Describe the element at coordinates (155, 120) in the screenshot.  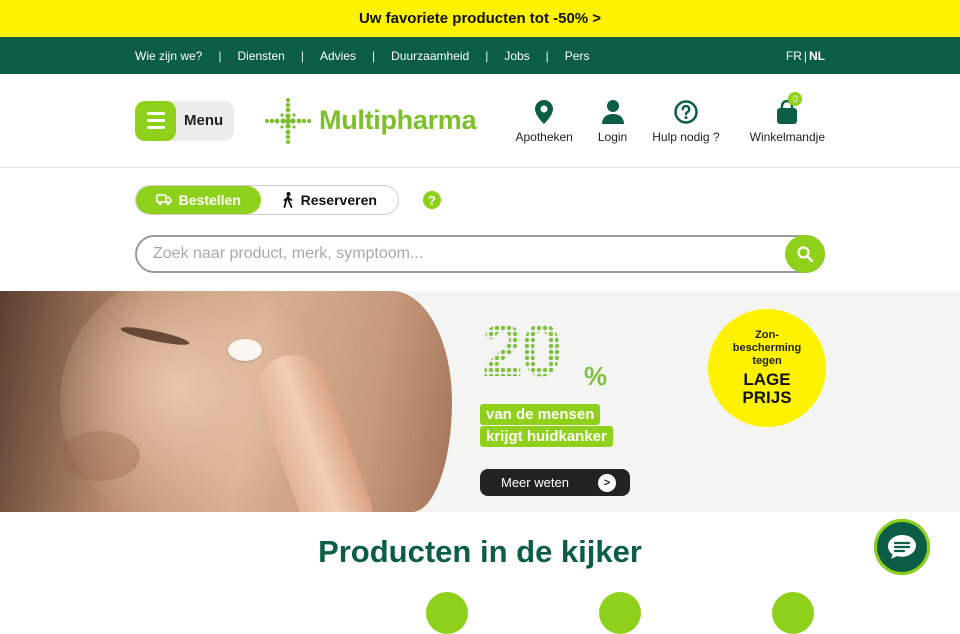
I see `hamburger-icon` at that location.